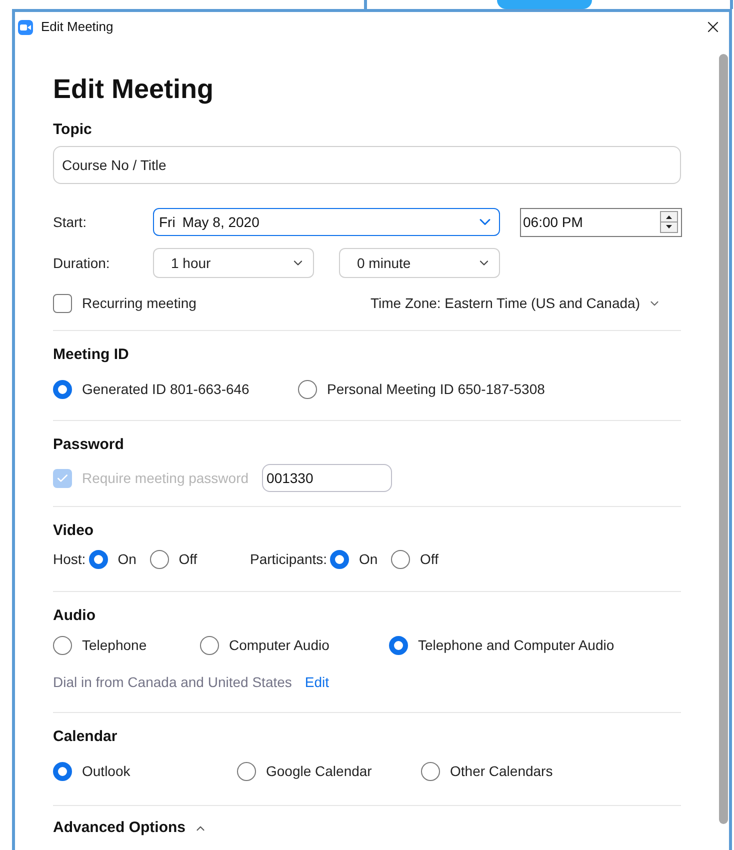 Image resolution: width=734 pixels, height=850 pixels. I want to click on section-title: Password, so click(89, 445).